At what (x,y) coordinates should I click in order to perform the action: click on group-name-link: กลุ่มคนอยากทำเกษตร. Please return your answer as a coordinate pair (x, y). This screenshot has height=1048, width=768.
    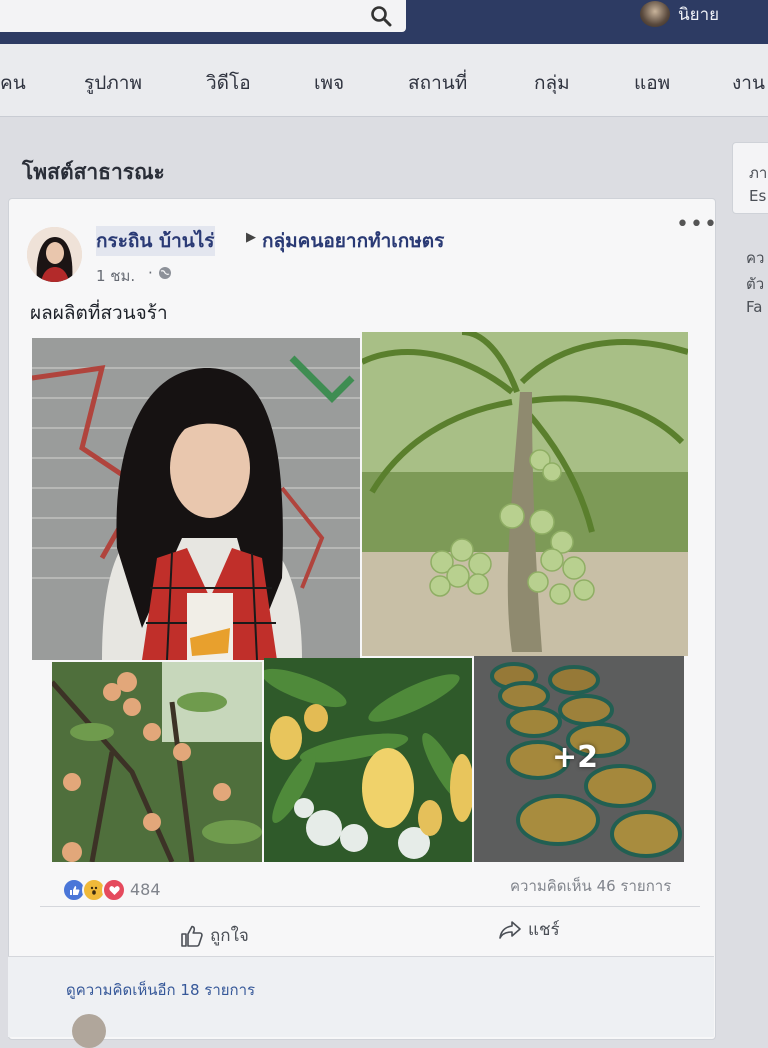
    Looking at the image, I should click on (353, 241).